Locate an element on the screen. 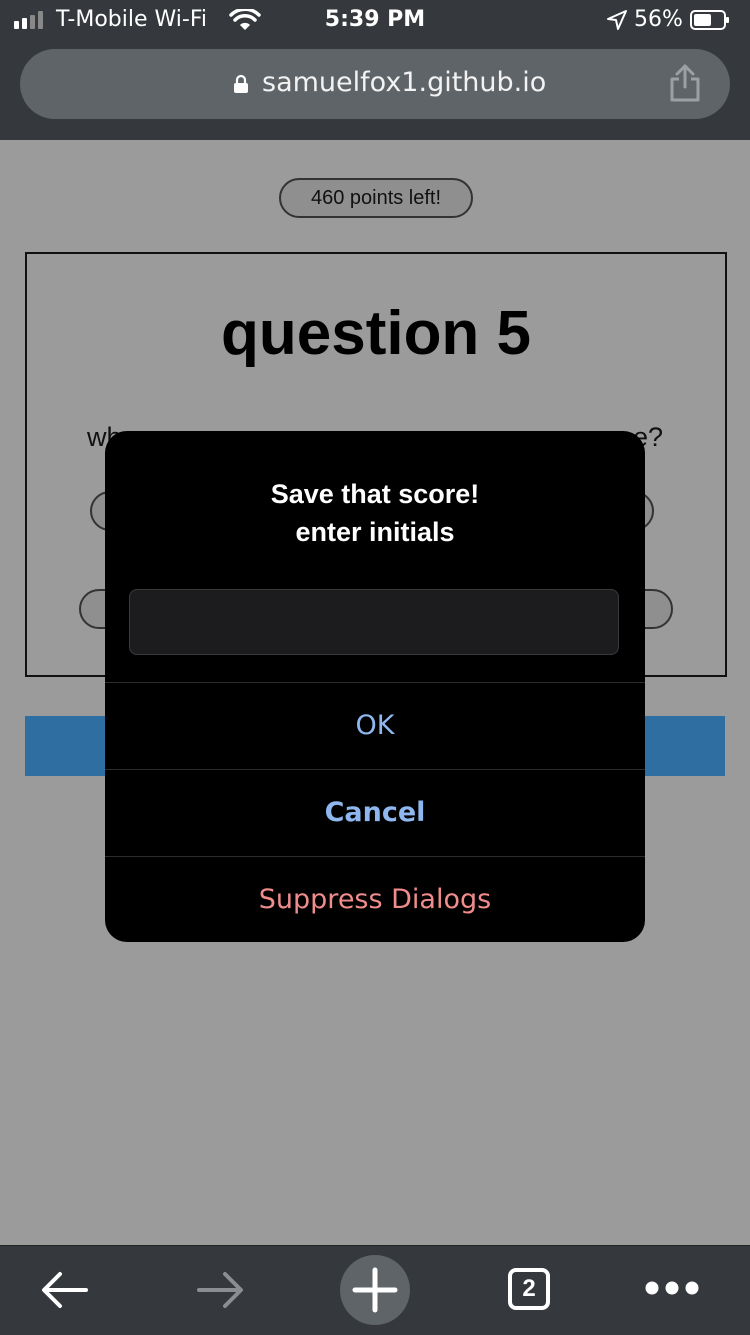 The width and height of the screenshot is (750, 1335). cancel-button: Cancel is located at coordinates (375, 812).